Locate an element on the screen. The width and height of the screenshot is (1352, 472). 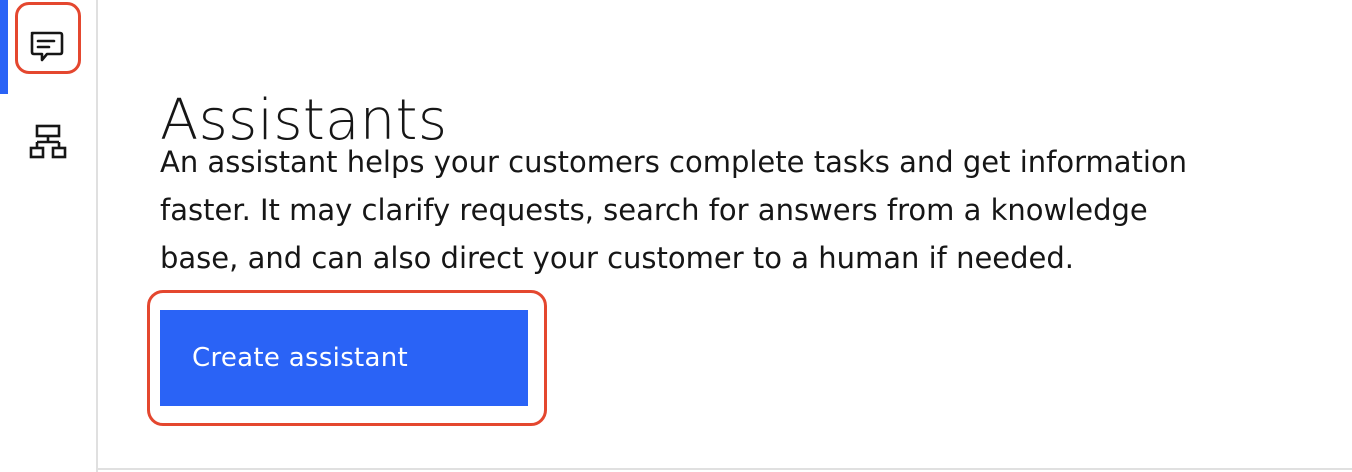
sidebar-rail is located at coordinates (49, 236).